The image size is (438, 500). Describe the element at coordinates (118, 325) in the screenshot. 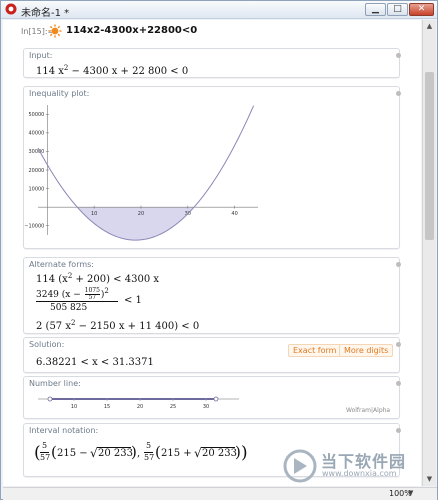

I see `alternate-form-3: 2 (57 x2 − 2150 x + 11 400) < 0` at that location.